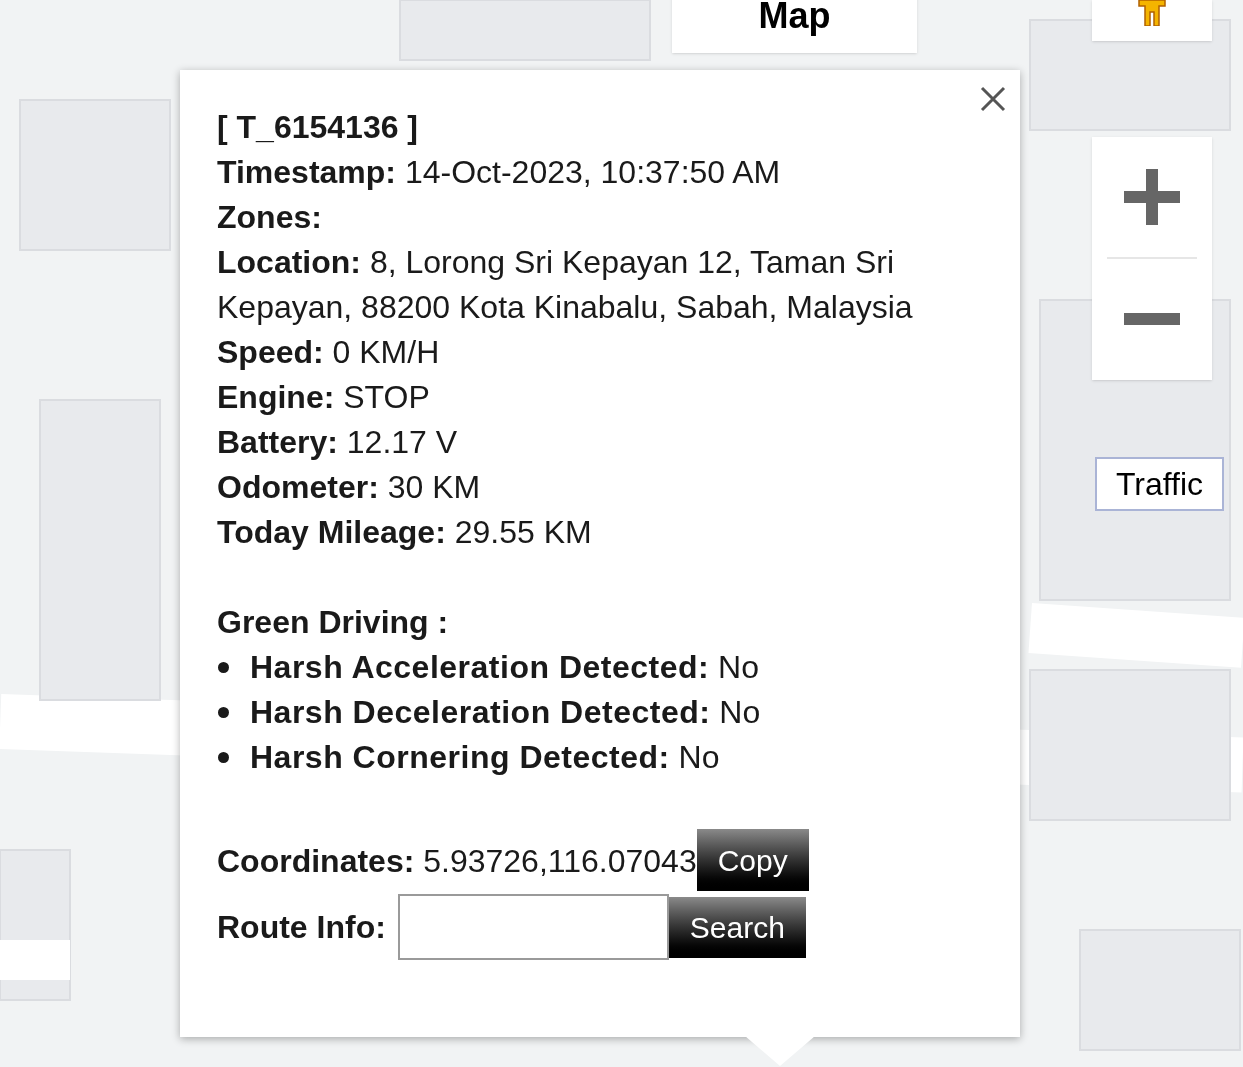 Image resolution: width=1243 pixels, height=1067 pixels. I want to click on search-button: Search, so click(737, 927).